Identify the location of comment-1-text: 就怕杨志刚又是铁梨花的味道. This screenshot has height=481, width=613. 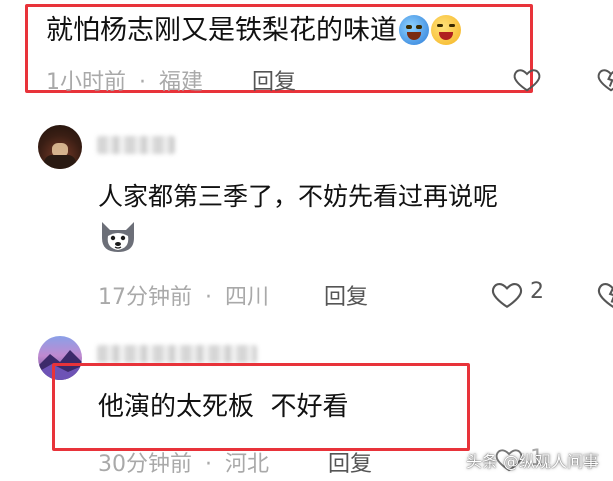
(253, 31).